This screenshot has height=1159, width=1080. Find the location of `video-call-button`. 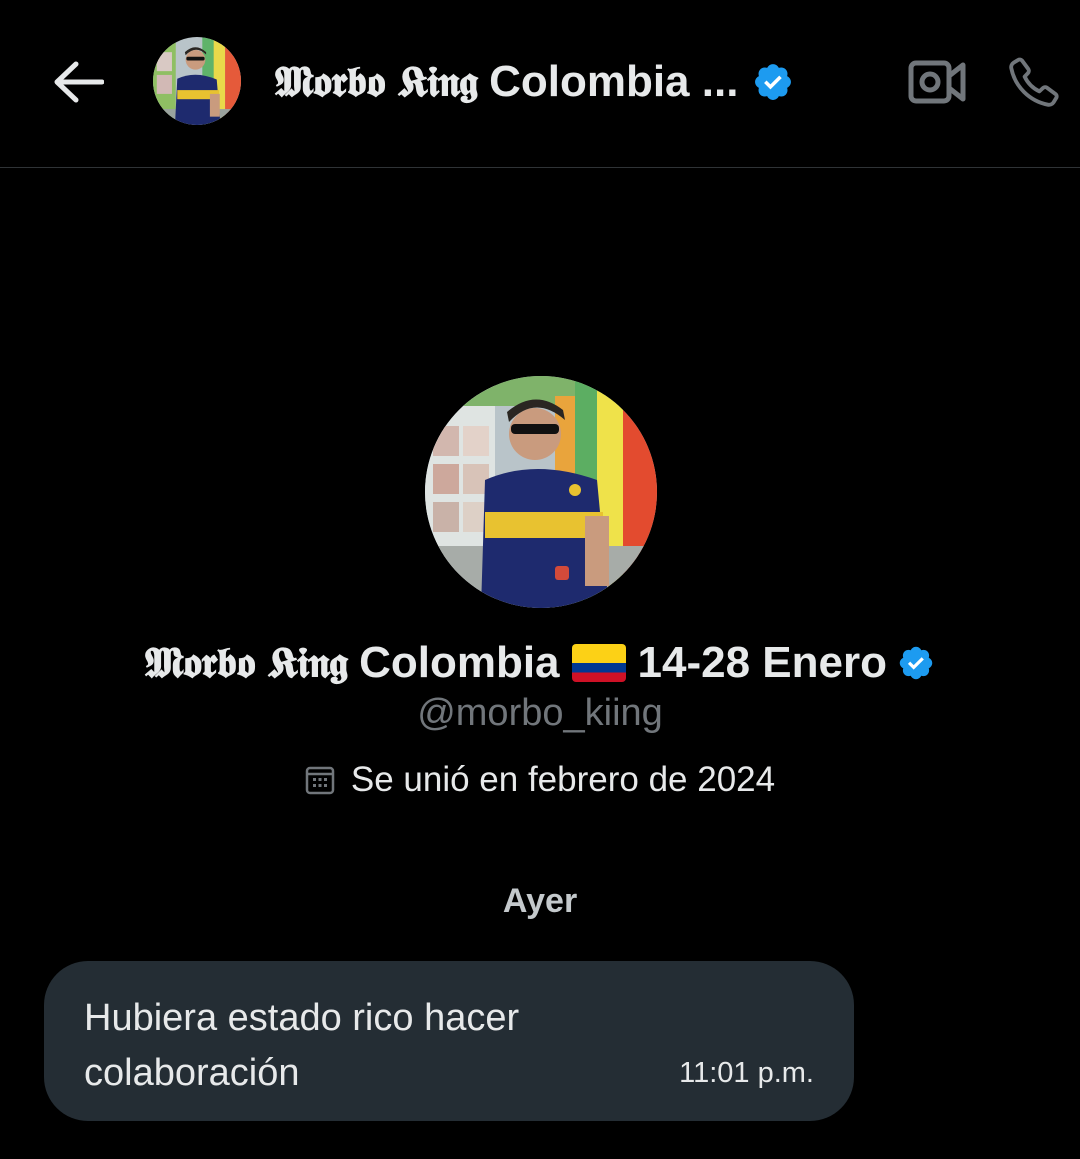

video-call-button is located at coordinates (937, 82).